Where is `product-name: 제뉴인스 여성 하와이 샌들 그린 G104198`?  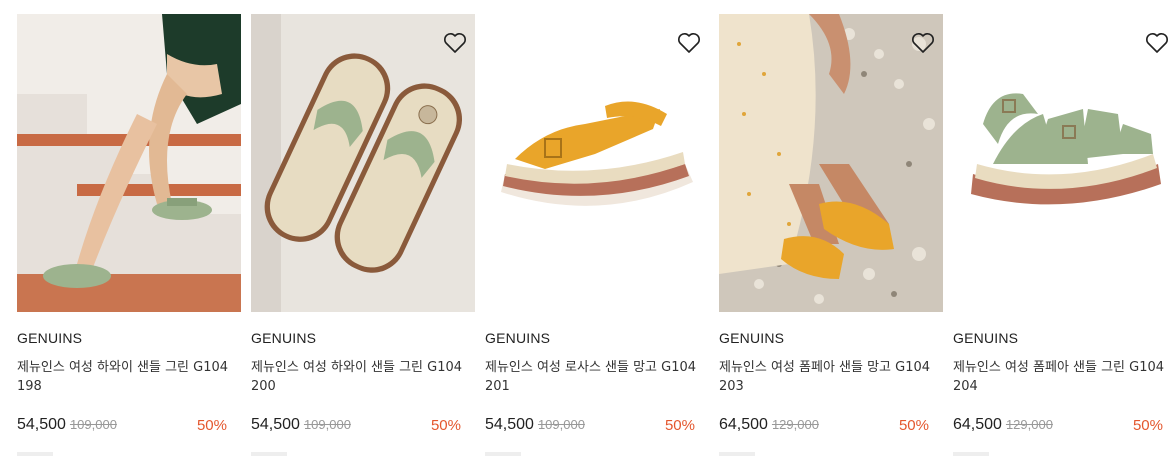 product-name: 제뉴인스 여성 하와이 샌들 그린 G104198 is located at coordinates (123, 377).